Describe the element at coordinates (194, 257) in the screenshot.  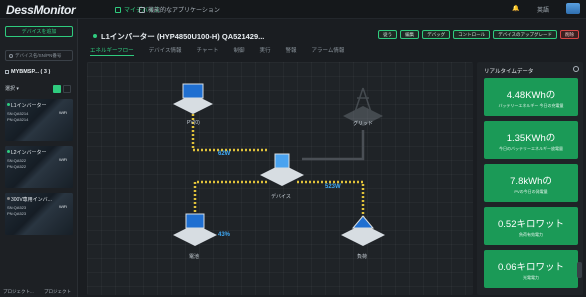
I see `battery-label: 電池` at that location.